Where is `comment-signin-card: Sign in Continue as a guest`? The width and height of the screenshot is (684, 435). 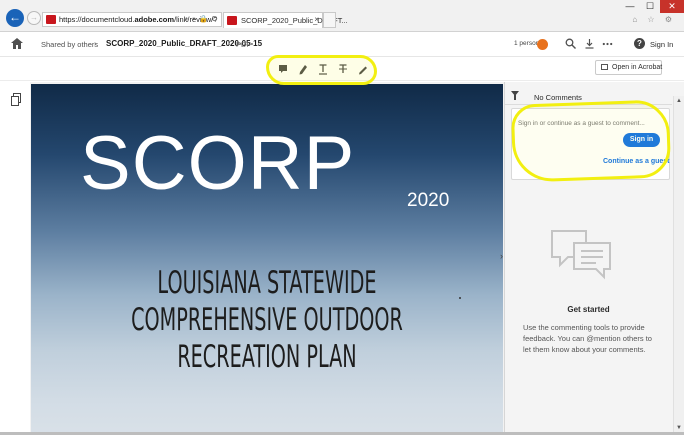
comment-signin-card: Sign in Continue as a guest is located at coordinates (590, 144).